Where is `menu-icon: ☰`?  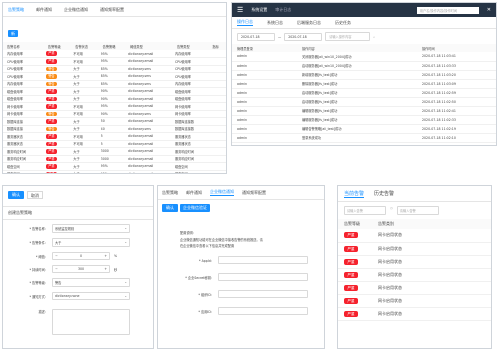 menu-icon: ☰ is located at coordinates (240, 10).